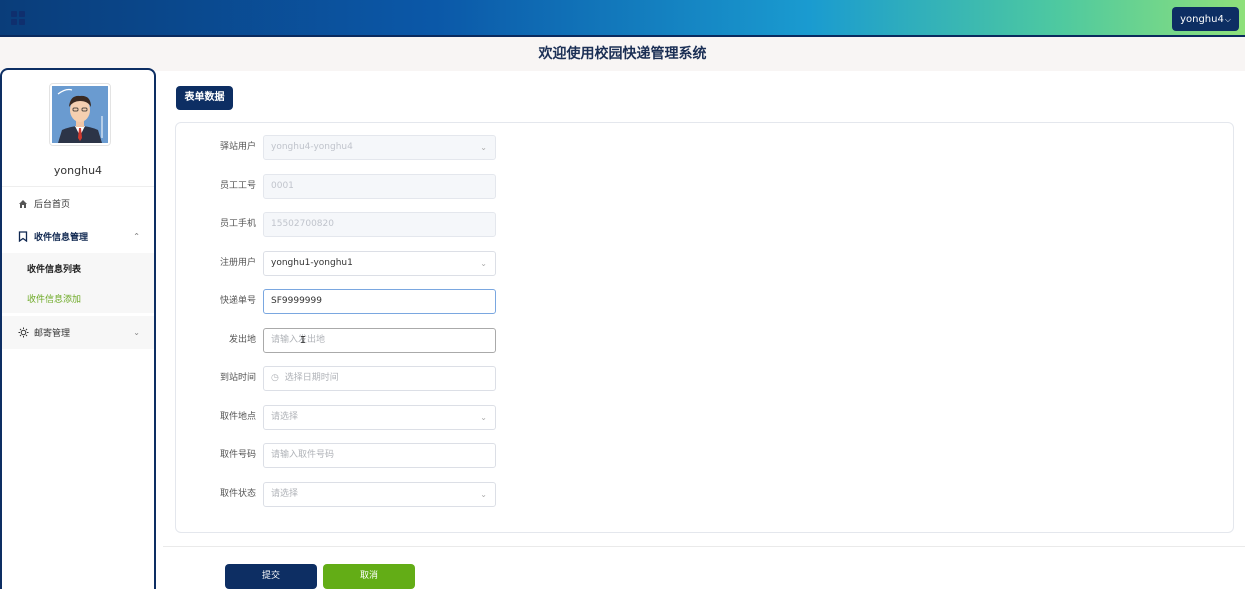  I want to click on form-row-pickup-status: 取件状态 请选择 ⌄, so click(341, 494).